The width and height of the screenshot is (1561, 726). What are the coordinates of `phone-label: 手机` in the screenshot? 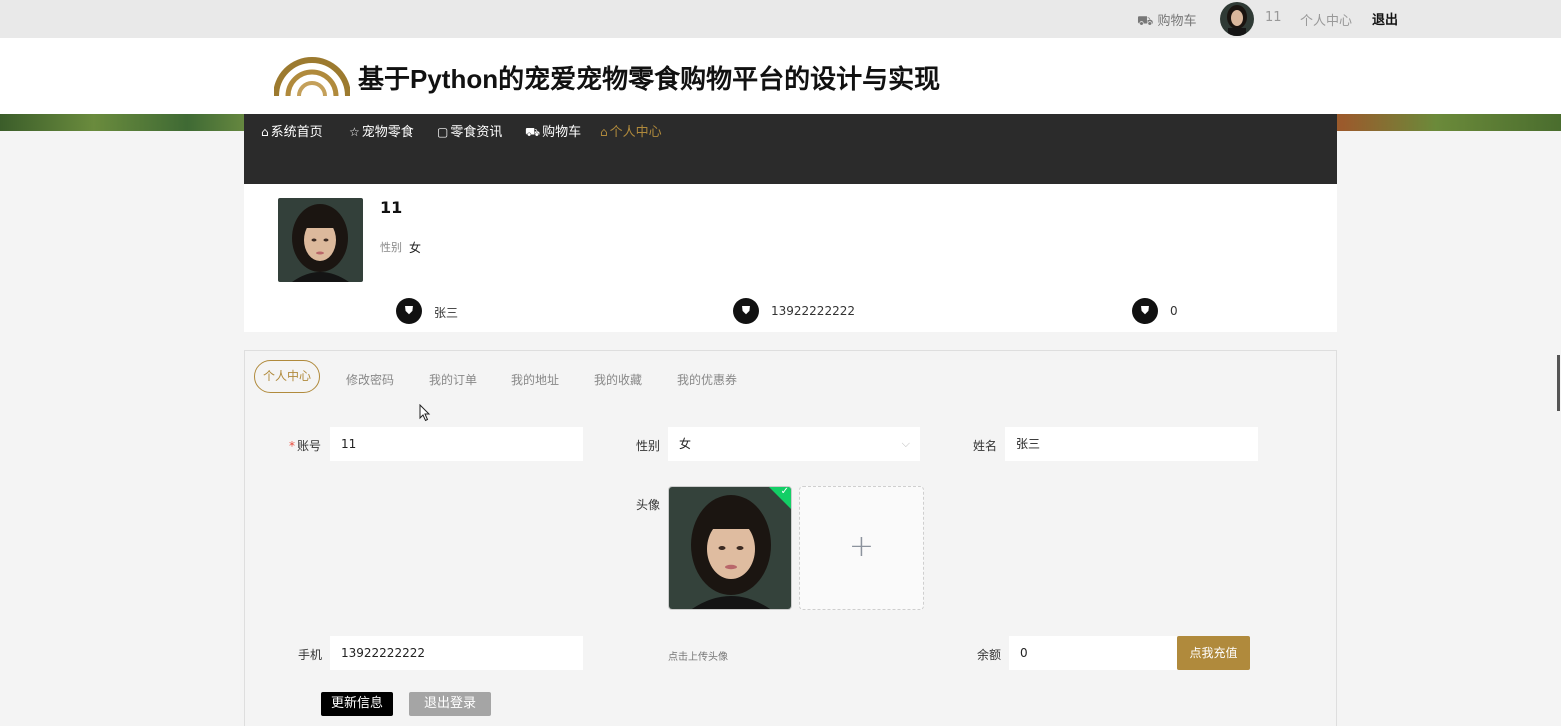 It's located at (310, 655).